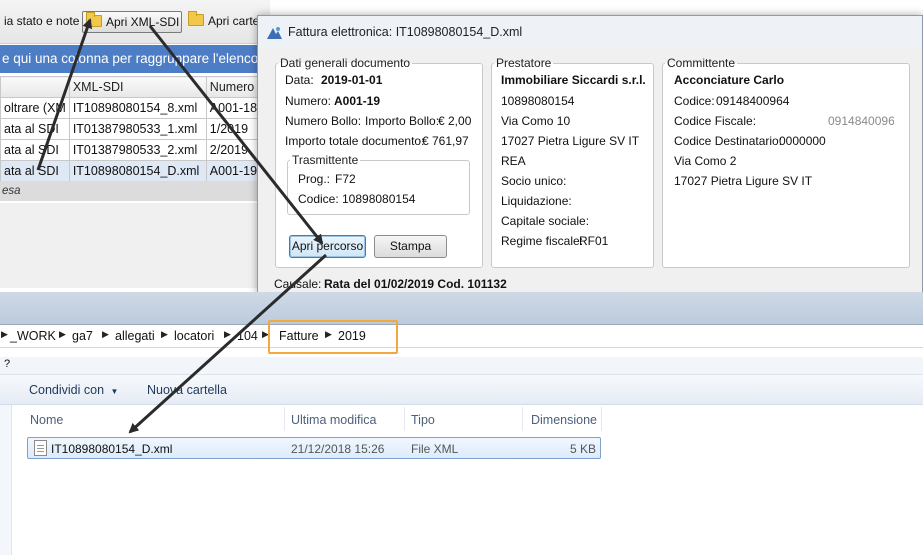 The width and height of the screenshot is (923, 555). I want to click on app-background, so click(131, 245).